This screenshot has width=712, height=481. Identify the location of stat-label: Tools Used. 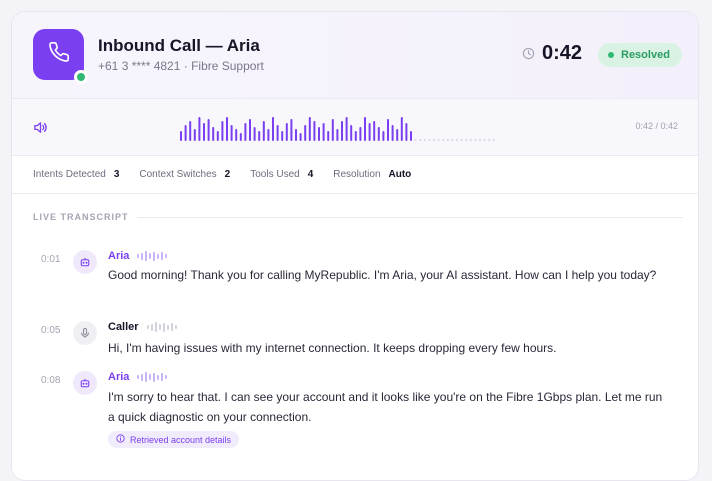
(275, 174).